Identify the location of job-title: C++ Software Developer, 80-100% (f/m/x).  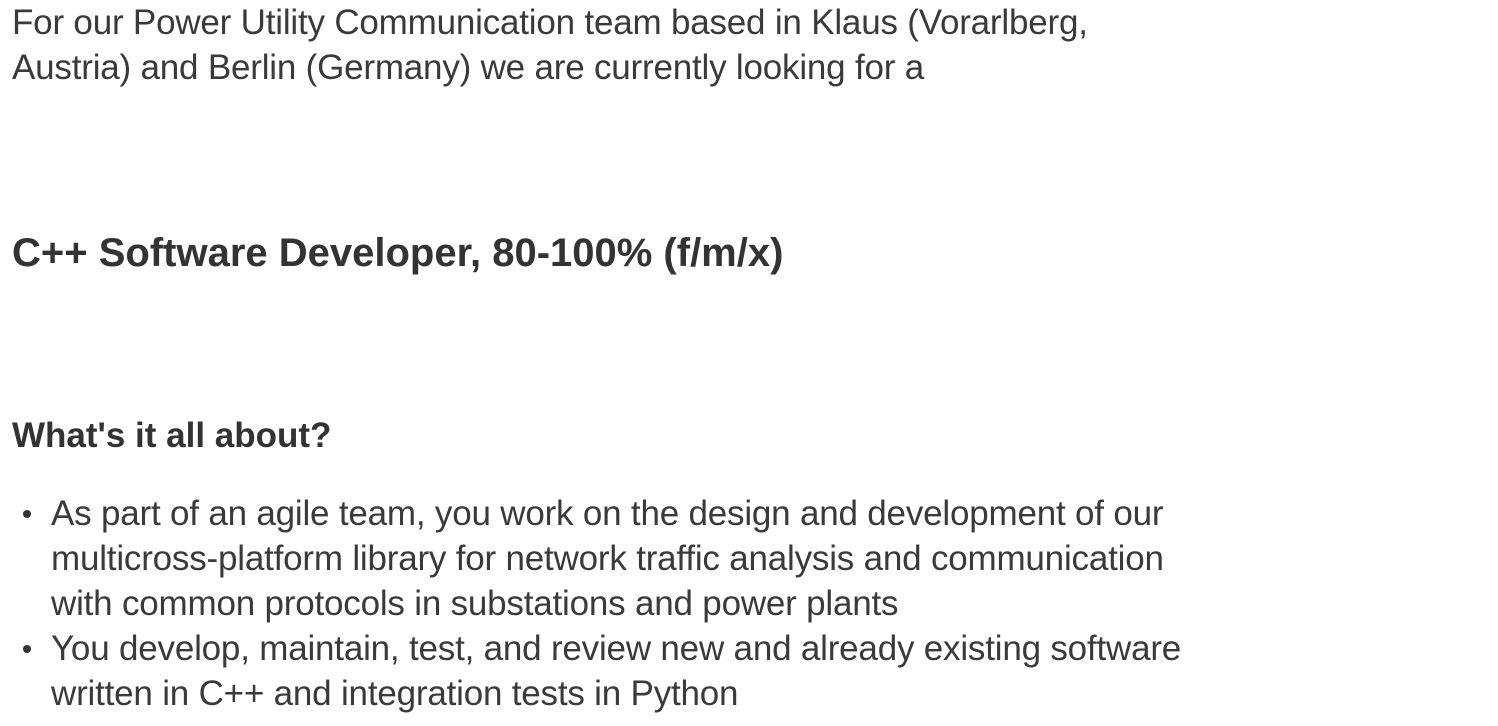
(398, 253).